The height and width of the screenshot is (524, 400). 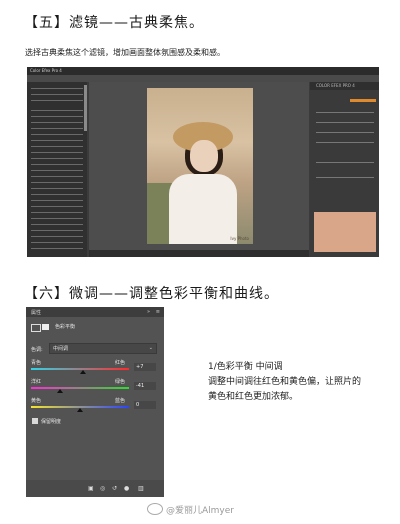 I want to click on note-line-1: 1/色彩平衡 中间调, so click(x=245, y=367).